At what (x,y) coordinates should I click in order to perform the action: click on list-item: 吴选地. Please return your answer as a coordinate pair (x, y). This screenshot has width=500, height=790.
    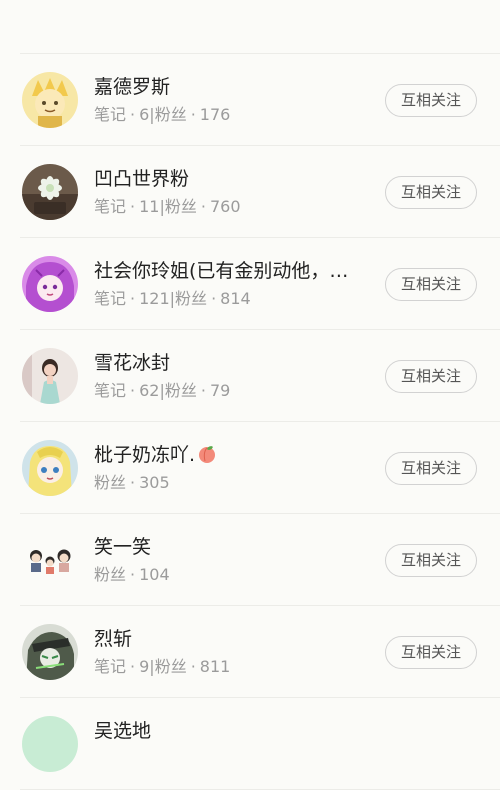
    Looking at the image, I should click on (250, 744).